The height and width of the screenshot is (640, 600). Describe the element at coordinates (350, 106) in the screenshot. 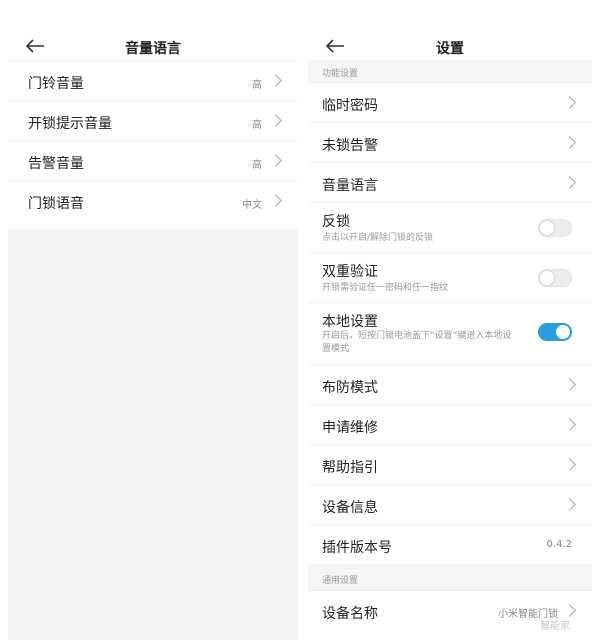

I see `item-label: 临时密码` at that location.